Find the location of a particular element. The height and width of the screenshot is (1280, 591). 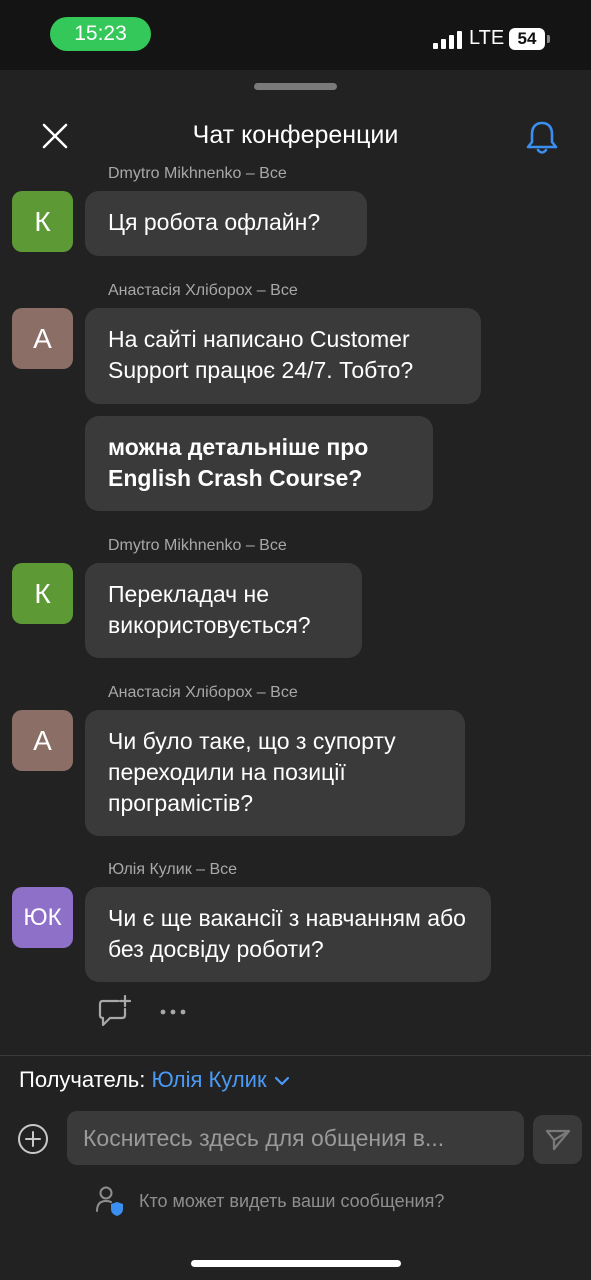

bell-icon is located at coordinates (542, 137).